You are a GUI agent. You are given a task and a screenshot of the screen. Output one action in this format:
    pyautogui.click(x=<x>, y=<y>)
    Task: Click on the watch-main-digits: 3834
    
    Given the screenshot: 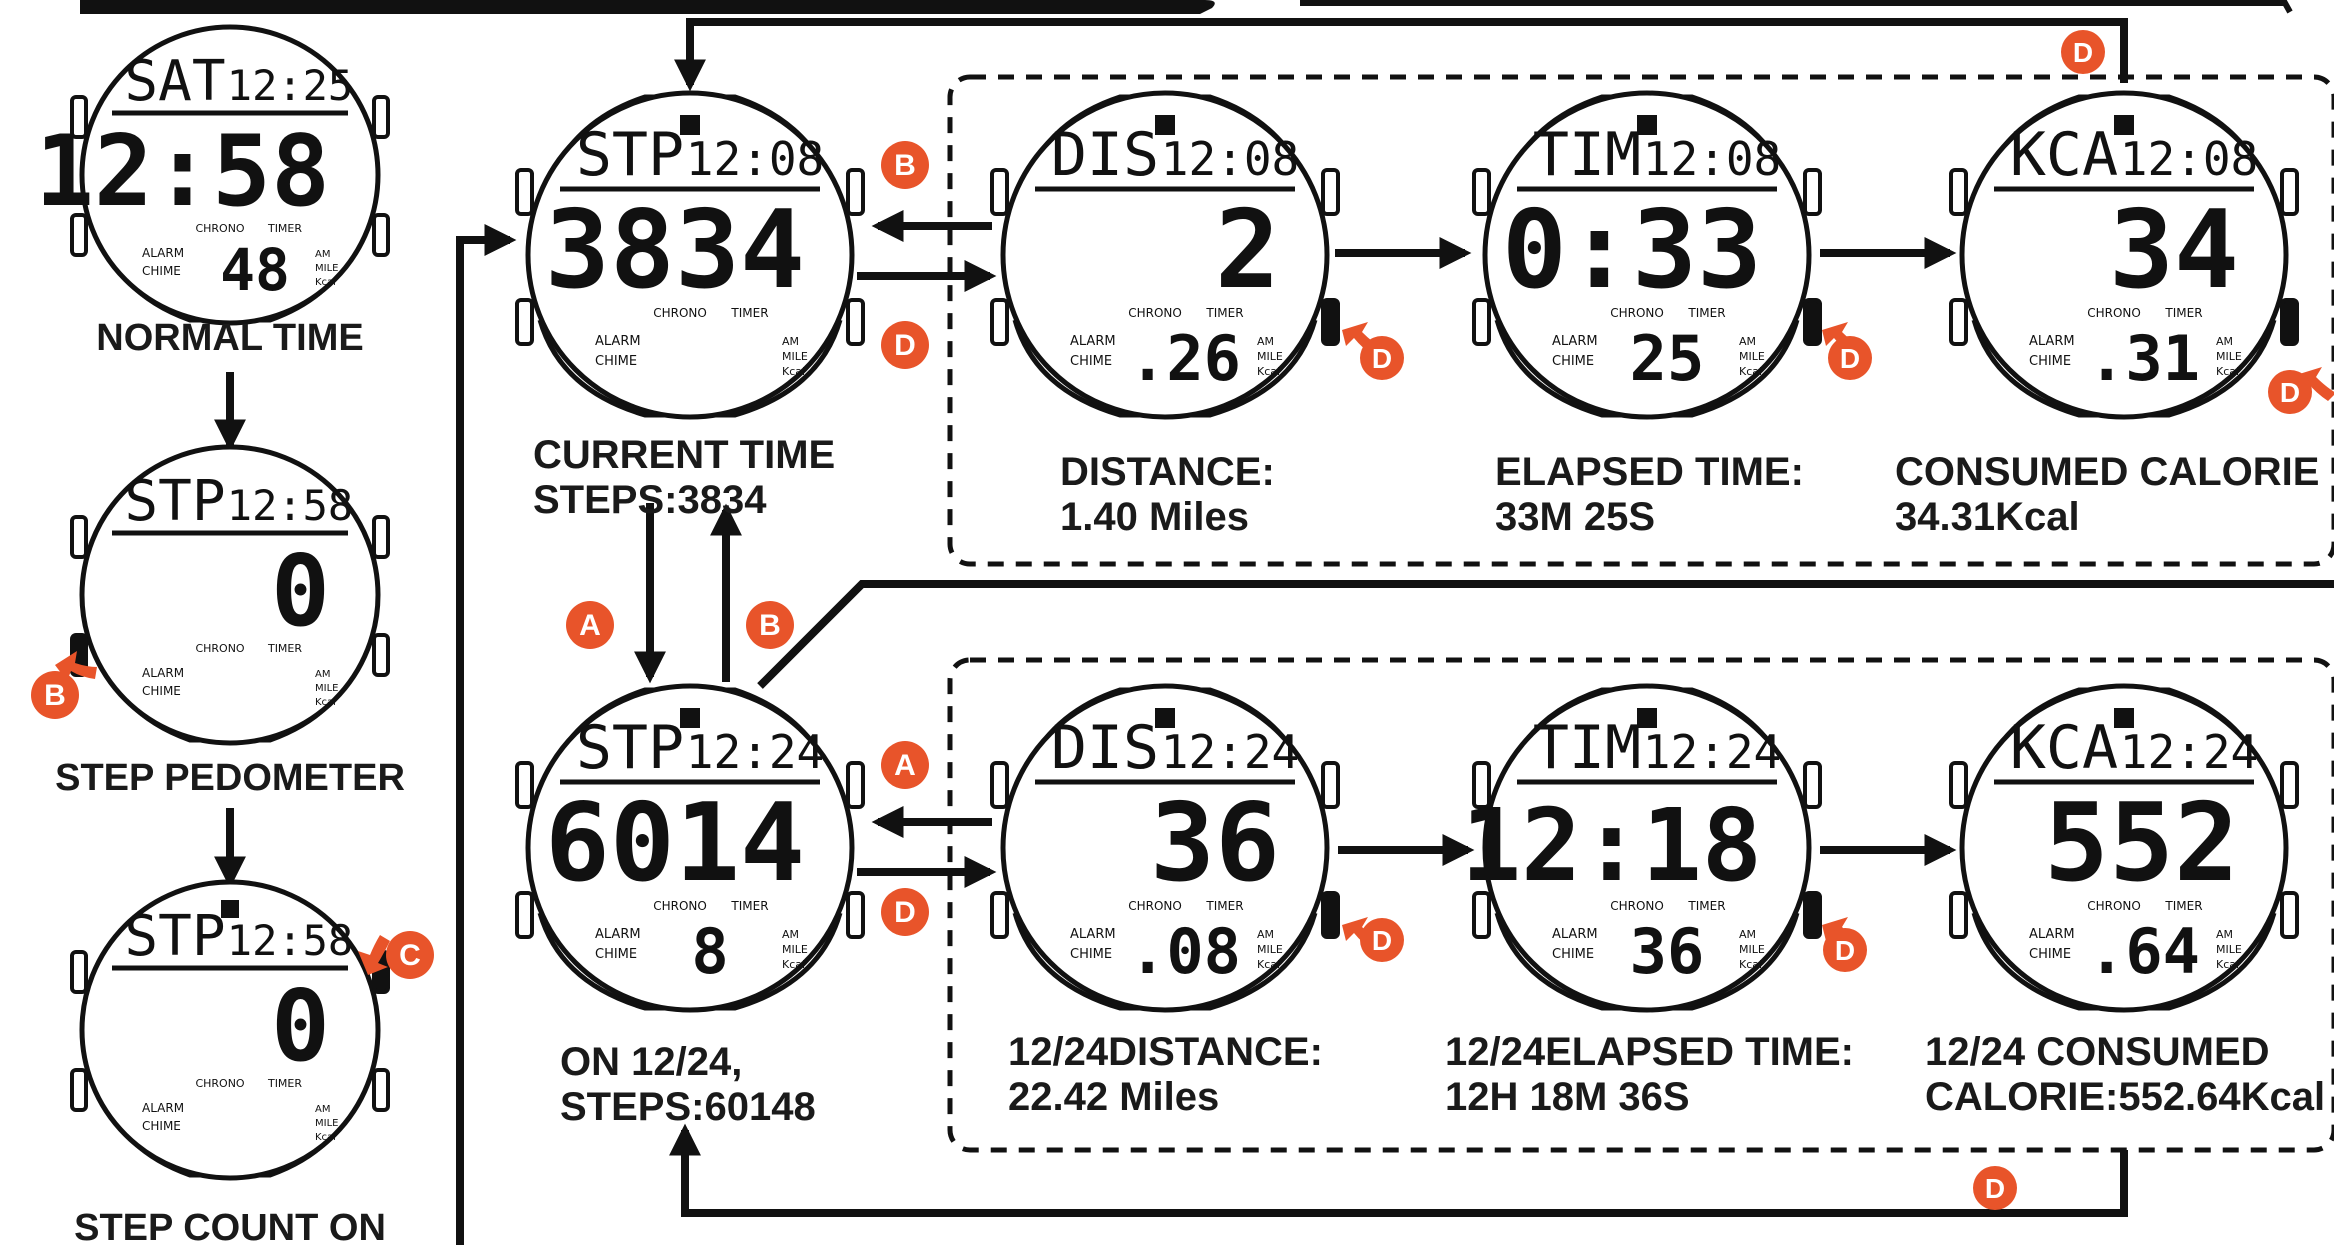 What is the action you would take?
    pyautogui.click(x=675, y=250)
    